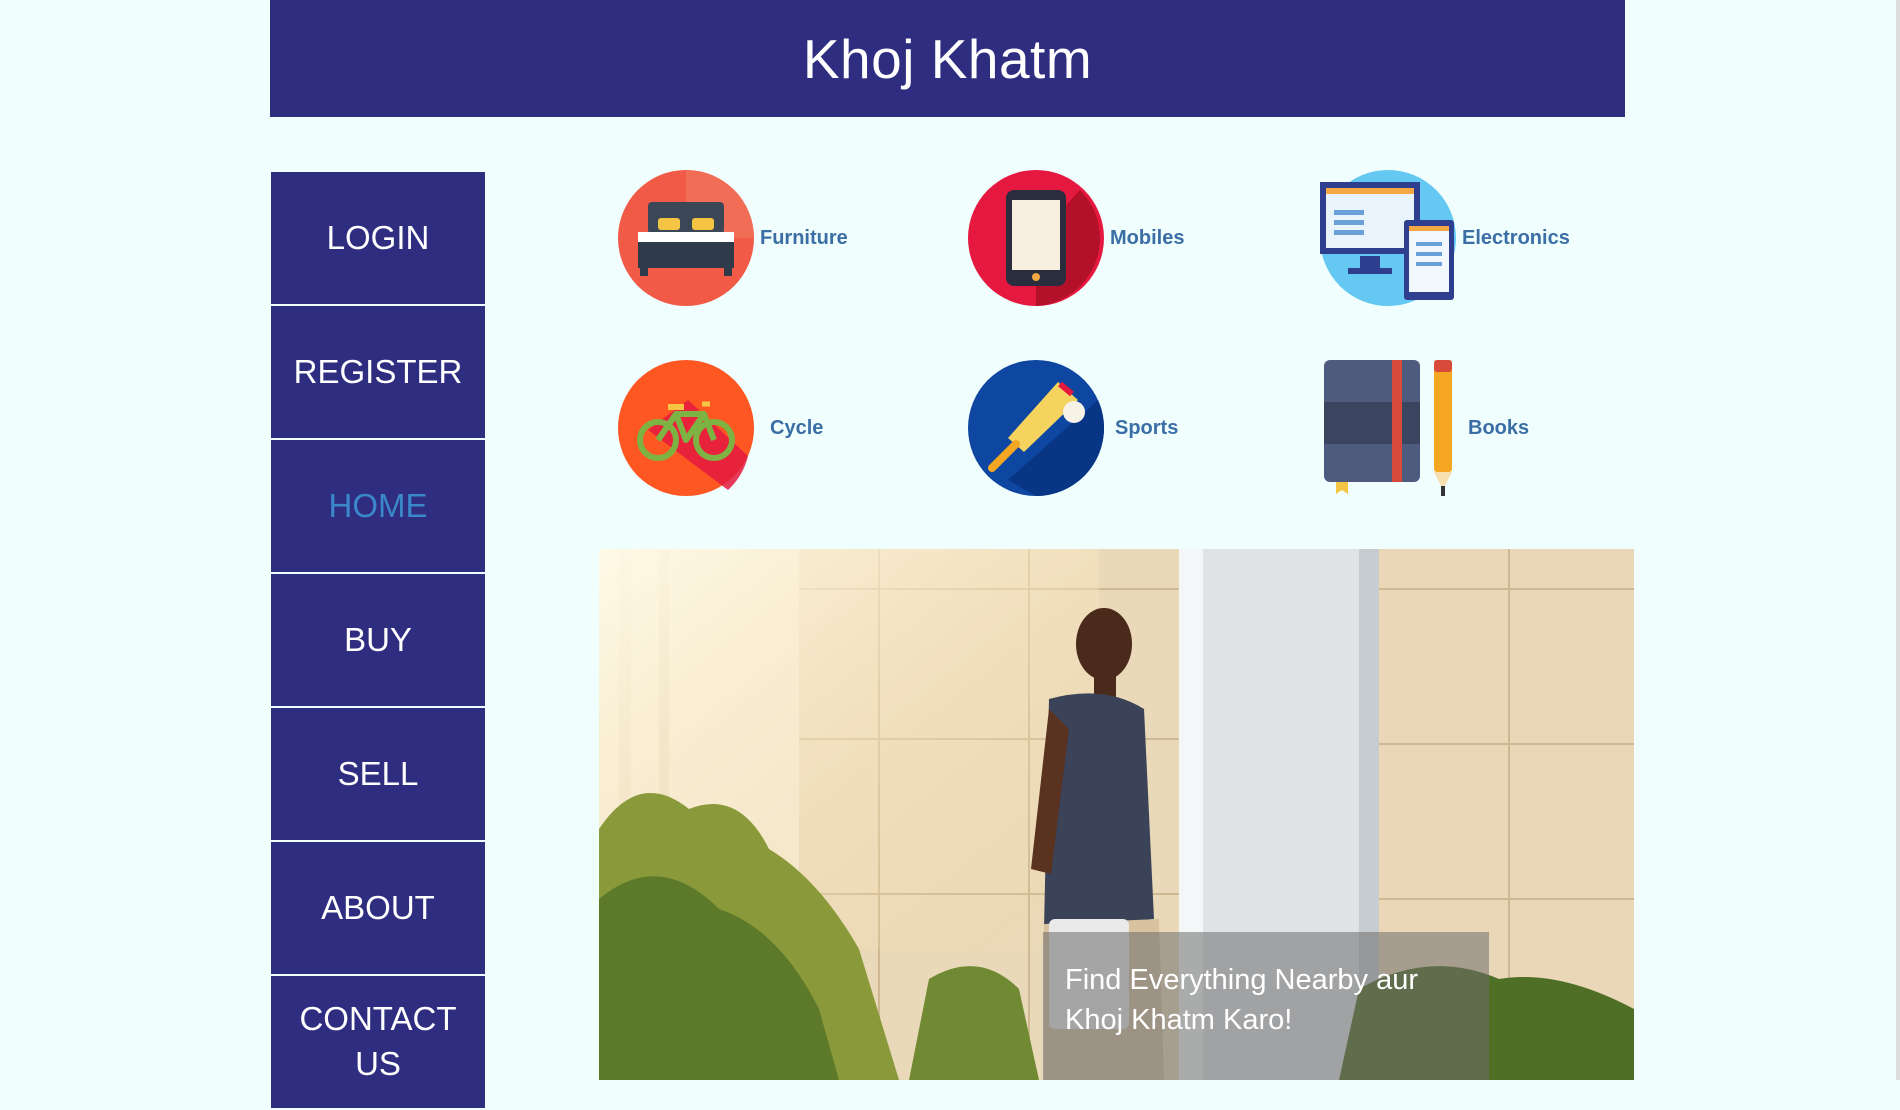 The image size is (1900, 1110). I want to click on category-label: Furniture, so click(804, 237).